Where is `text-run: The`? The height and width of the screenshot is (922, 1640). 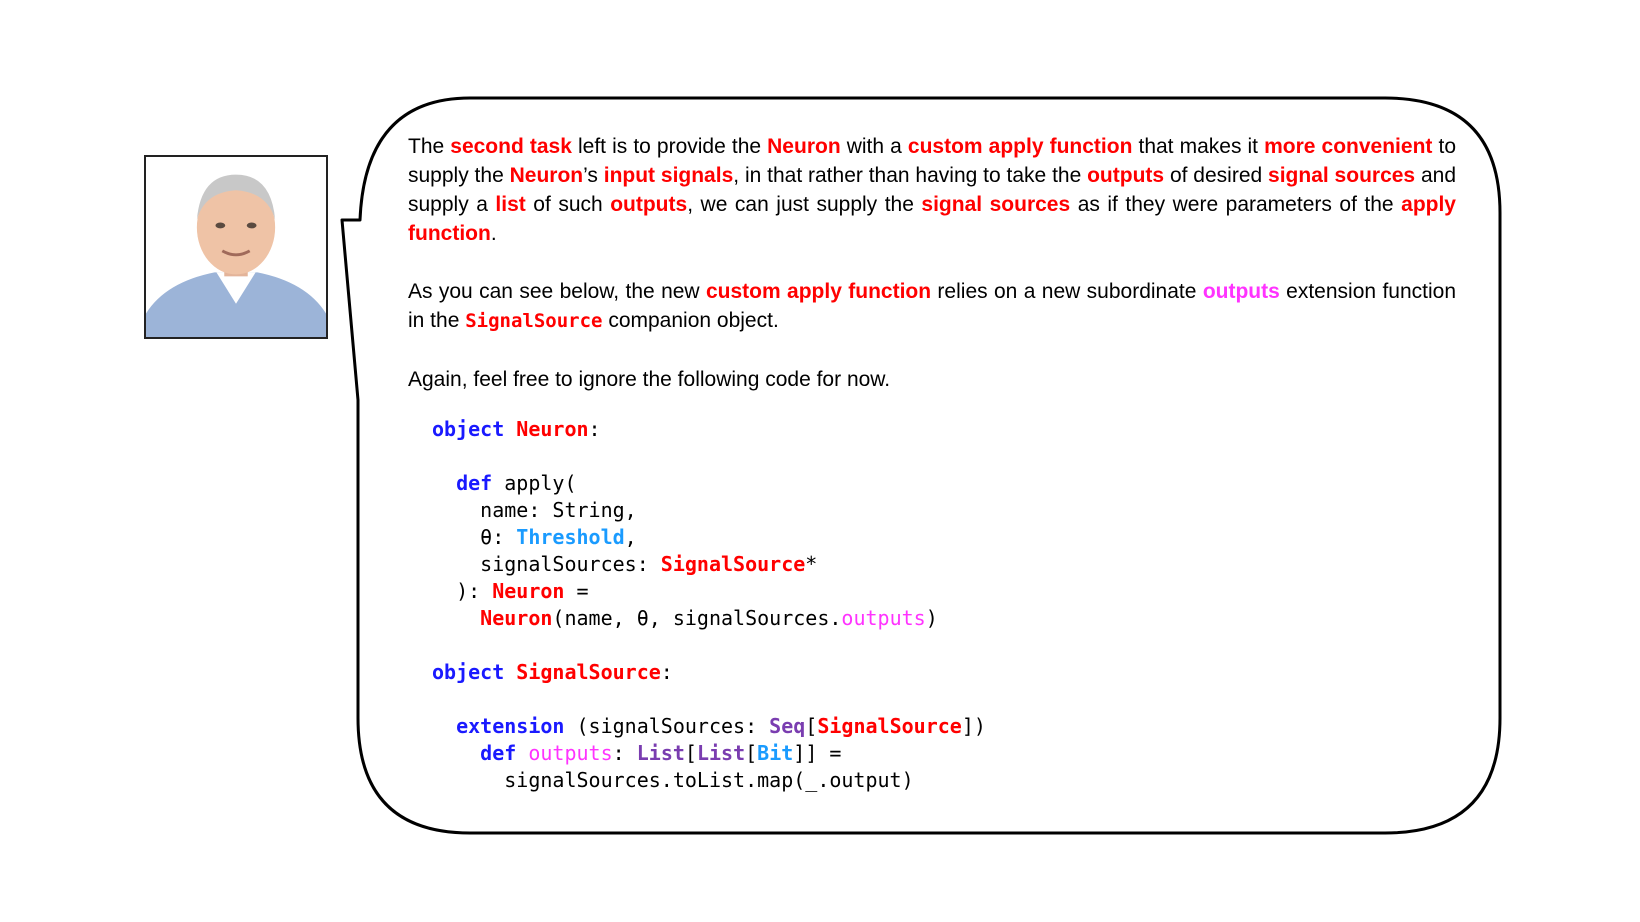 text-run: The is located at coordinates (429, 146).